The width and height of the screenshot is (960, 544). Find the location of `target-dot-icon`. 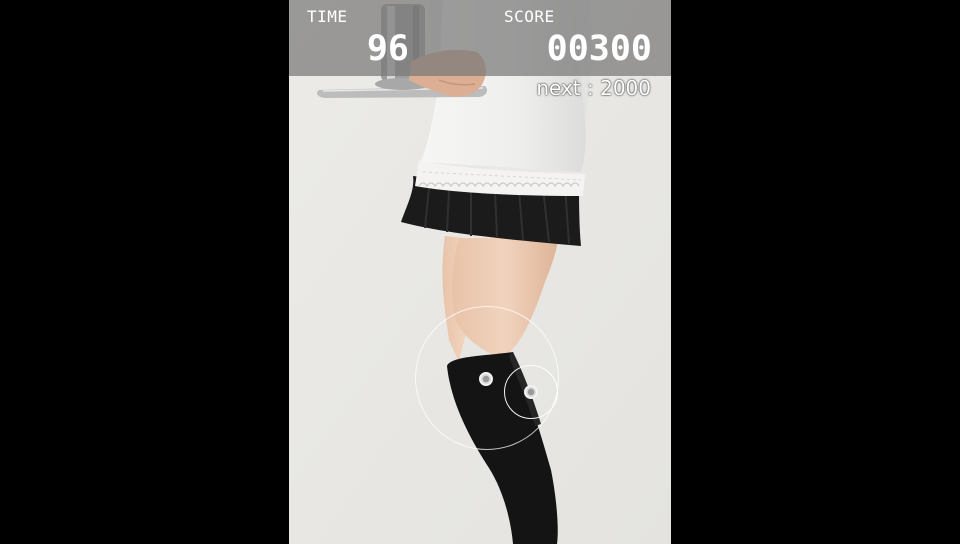

target-dot-icon is located at coordinates (486, 379).